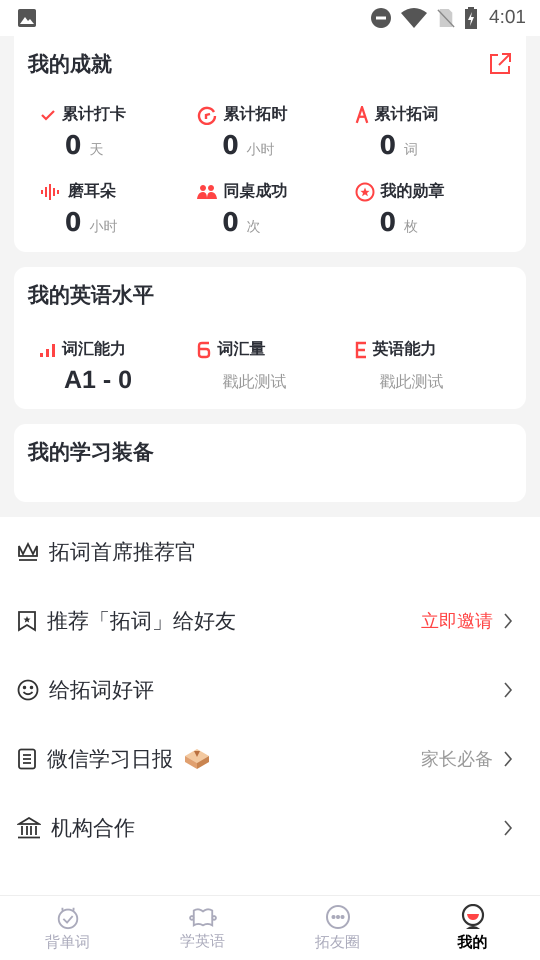 The width and height of the screenshot is (540, 960). Describe the element at coordinates (364, 192) in the screenshot. I see `medal-icon` at that location.